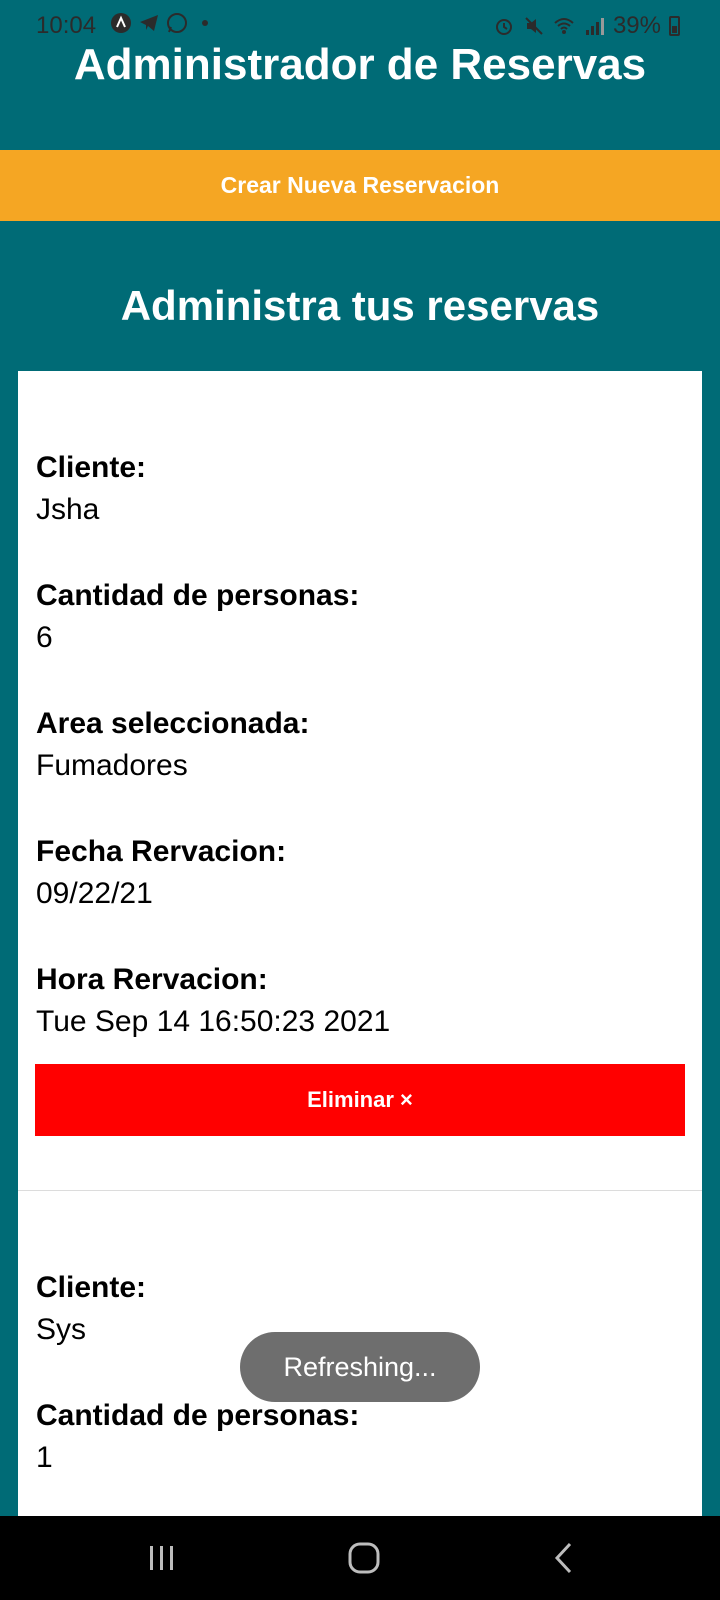  I want to click on area-value: Fumadores, so click(112, 765).